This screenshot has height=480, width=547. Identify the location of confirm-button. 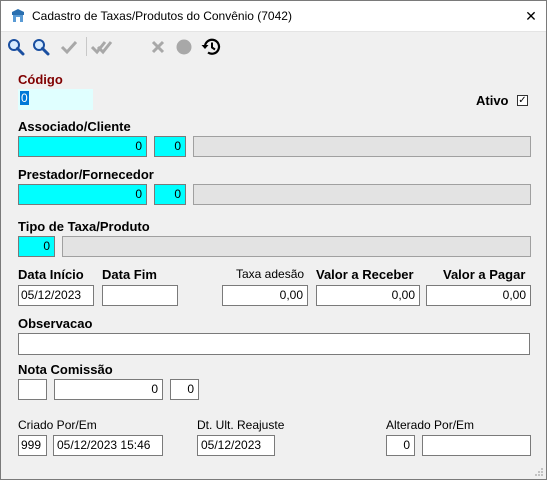
(69, 47).